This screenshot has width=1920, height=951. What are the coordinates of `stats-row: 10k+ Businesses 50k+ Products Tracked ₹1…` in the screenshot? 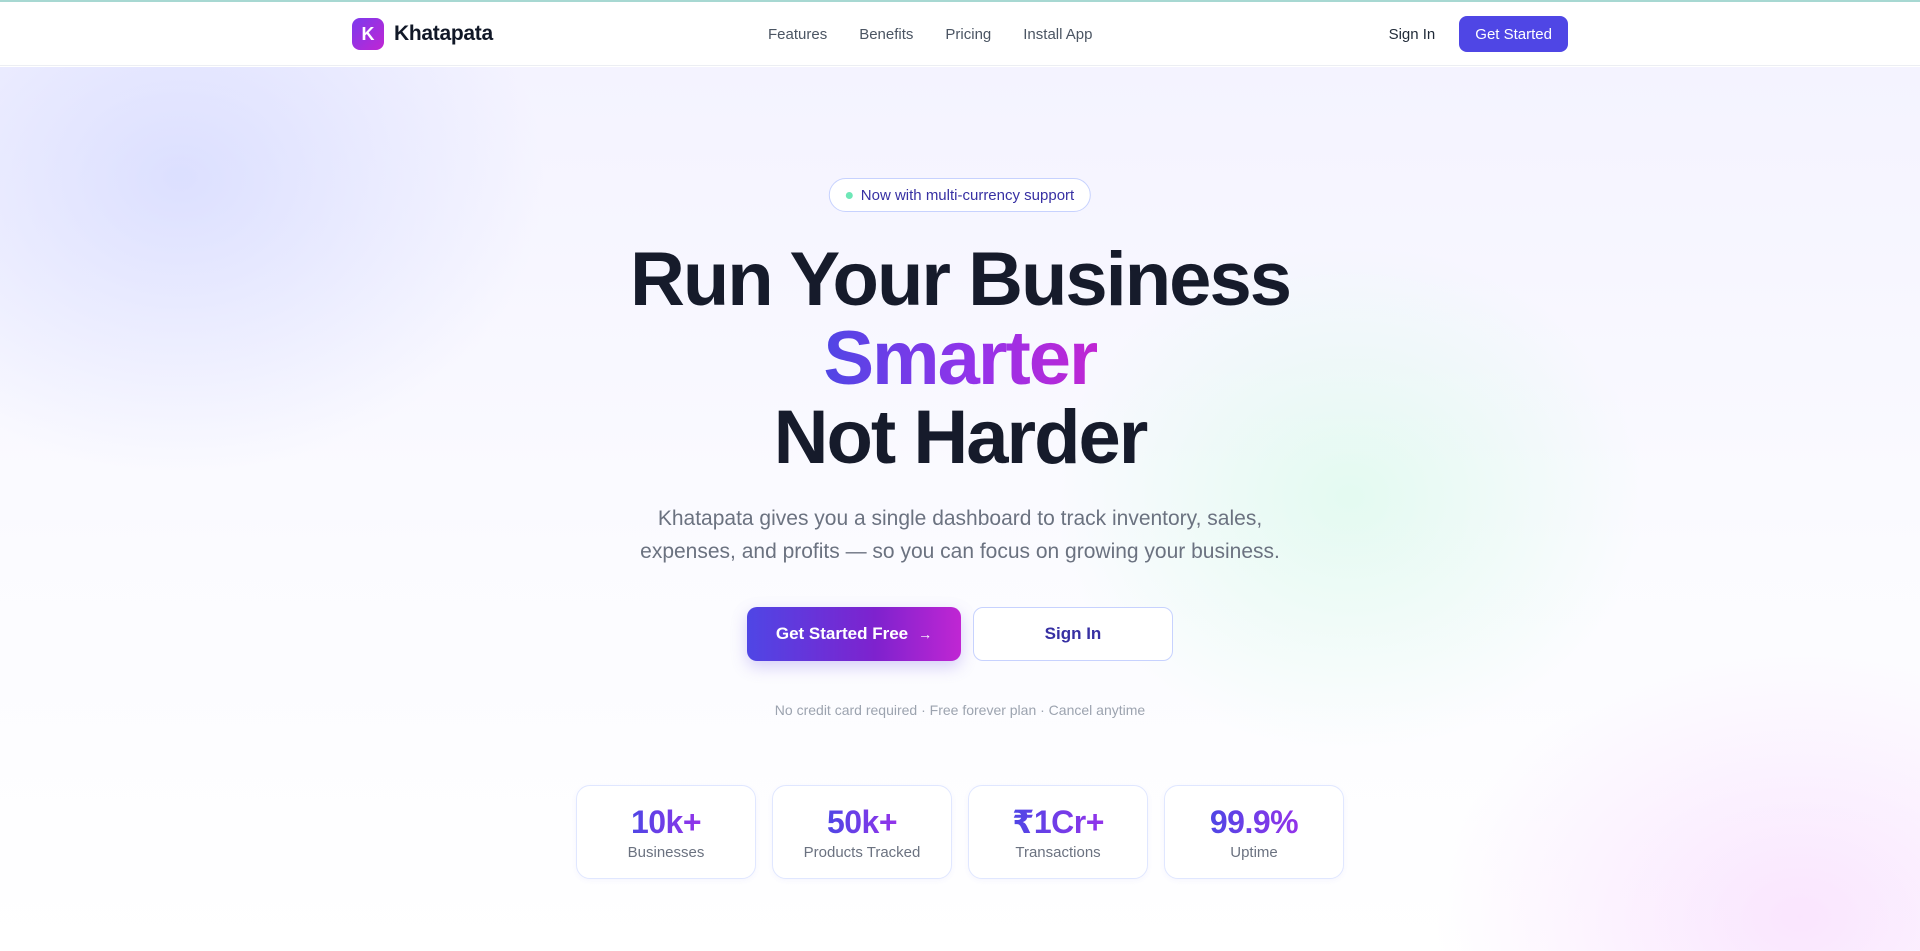 It's located at (960, 832).